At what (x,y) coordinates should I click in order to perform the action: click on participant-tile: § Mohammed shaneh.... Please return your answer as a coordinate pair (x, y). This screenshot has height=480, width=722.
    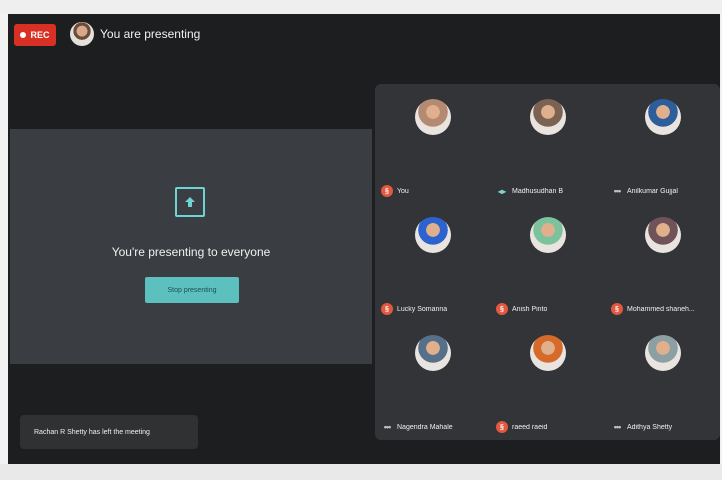
    Looking at the image, I should click on (662, 261).